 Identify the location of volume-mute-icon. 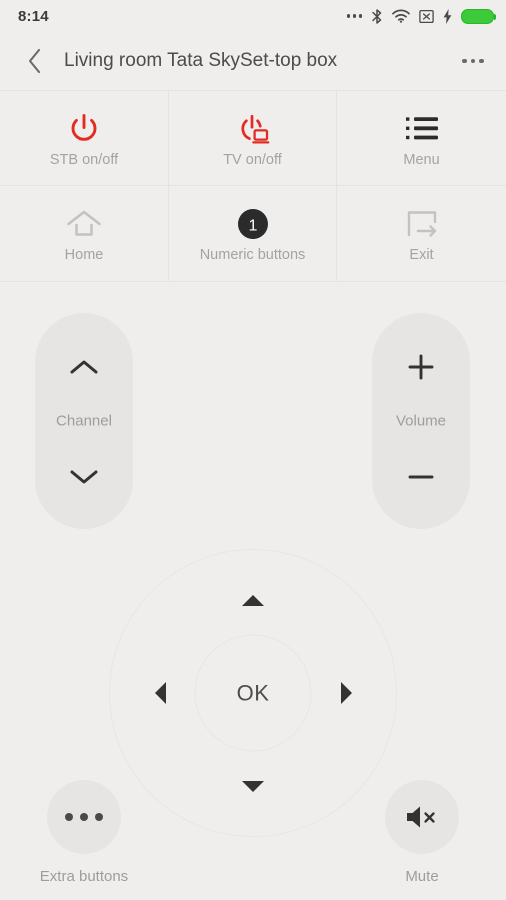
(421, 817).